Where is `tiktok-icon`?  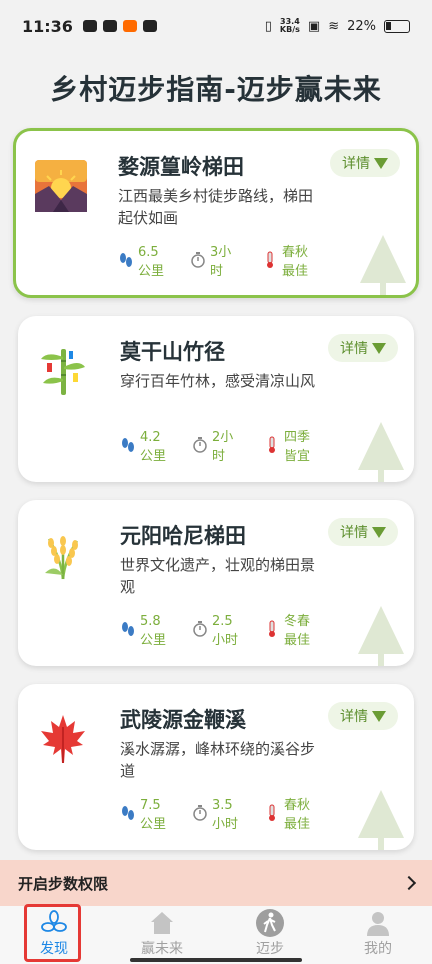 tiktok-icon is located at coordinates (109, 26).